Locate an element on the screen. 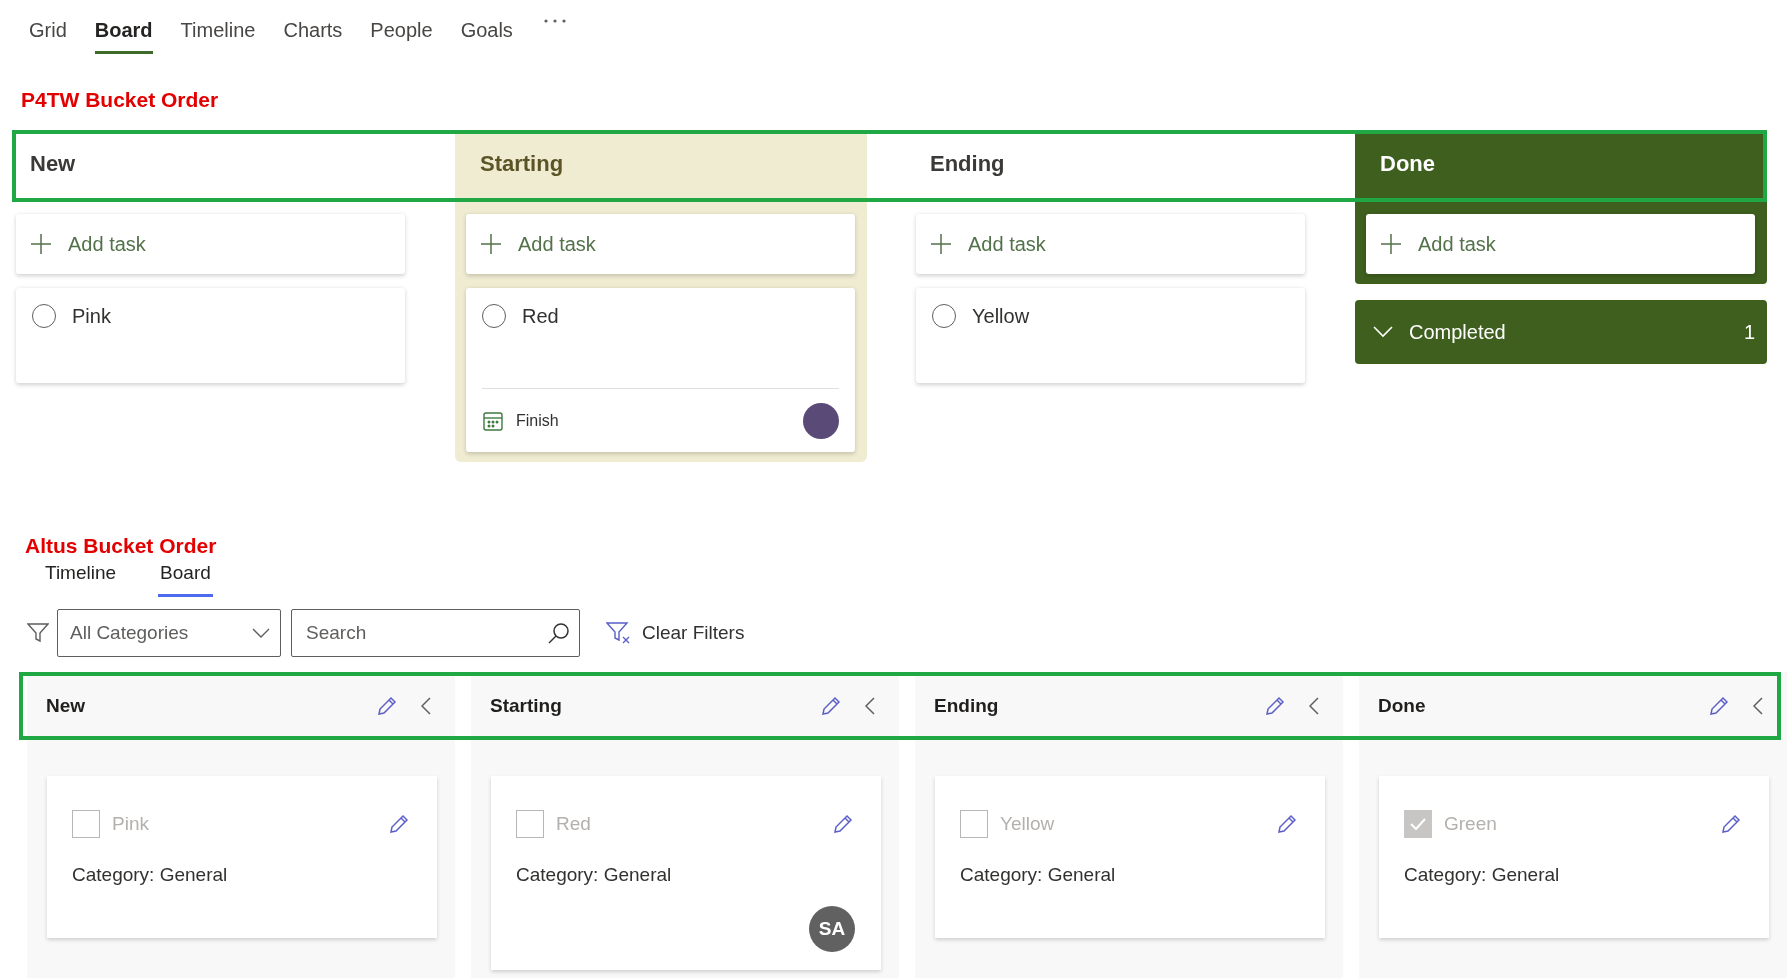 The height and width of the screenshot is (978, 1791). checkmark-icon is located at coordinates (1418, 824).